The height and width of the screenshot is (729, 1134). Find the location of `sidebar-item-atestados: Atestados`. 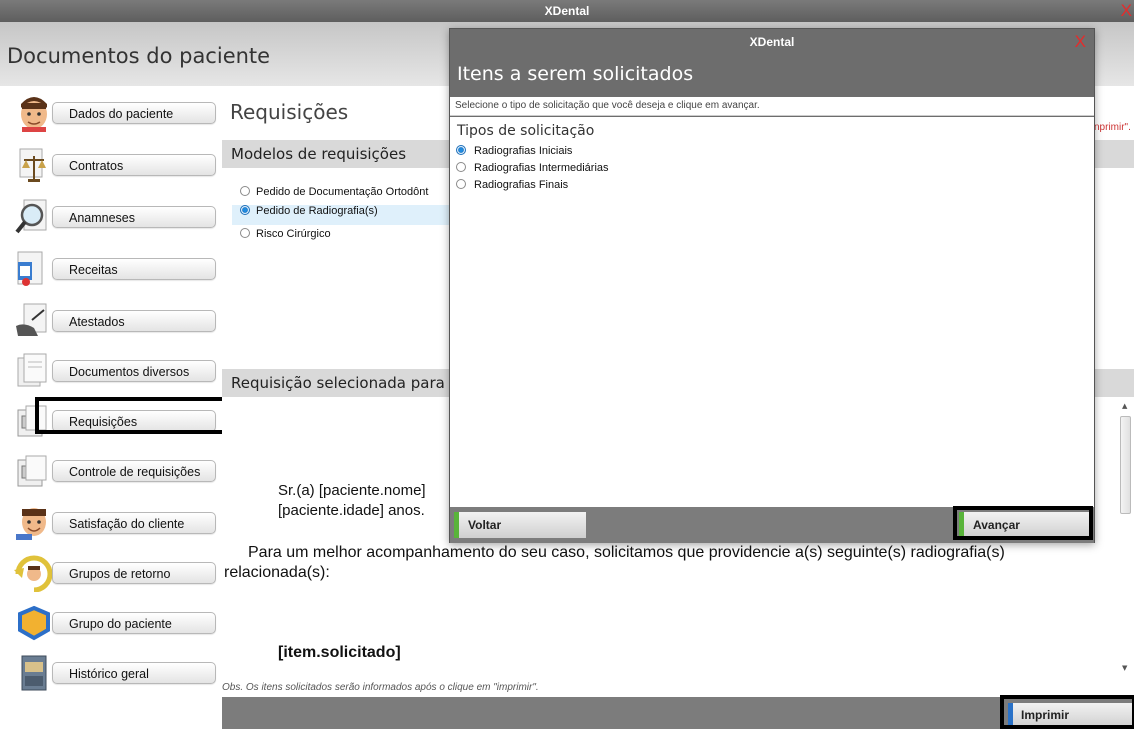

sidebar-item-atestados: Atestados is located at coordinates (117, 321).